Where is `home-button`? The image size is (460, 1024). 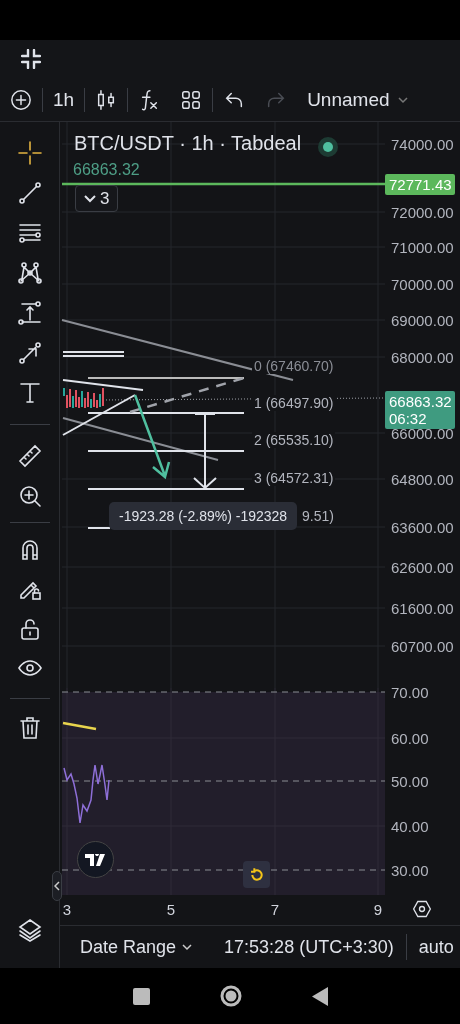
home-button is located at coordinates (230, 996).